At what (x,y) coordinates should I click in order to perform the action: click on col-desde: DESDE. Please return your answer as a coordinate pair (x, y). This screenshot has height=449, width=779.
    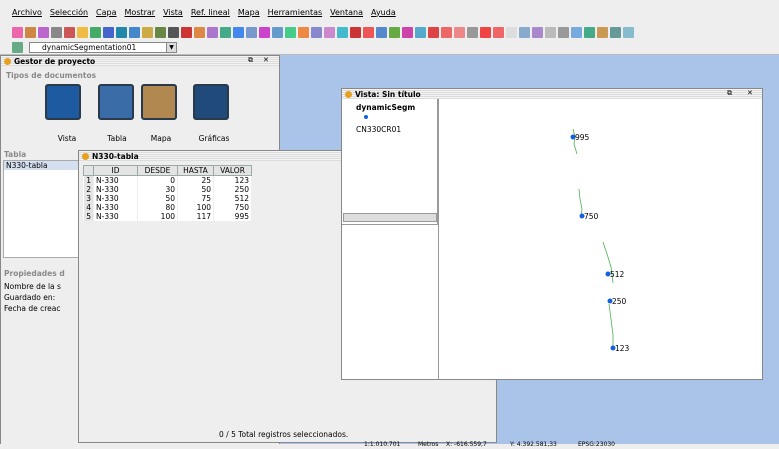
    Looking at the image, I should click on (157, 170).